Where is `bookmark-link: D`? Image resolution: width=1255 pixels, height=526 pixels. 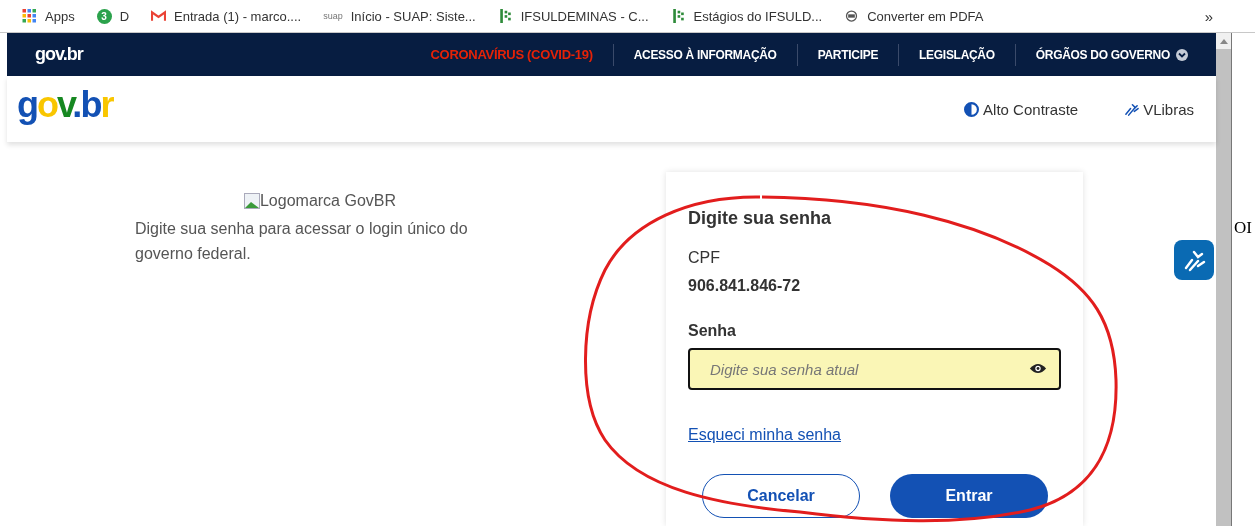
bookmark-link: D is located at coordinates (124, 16).